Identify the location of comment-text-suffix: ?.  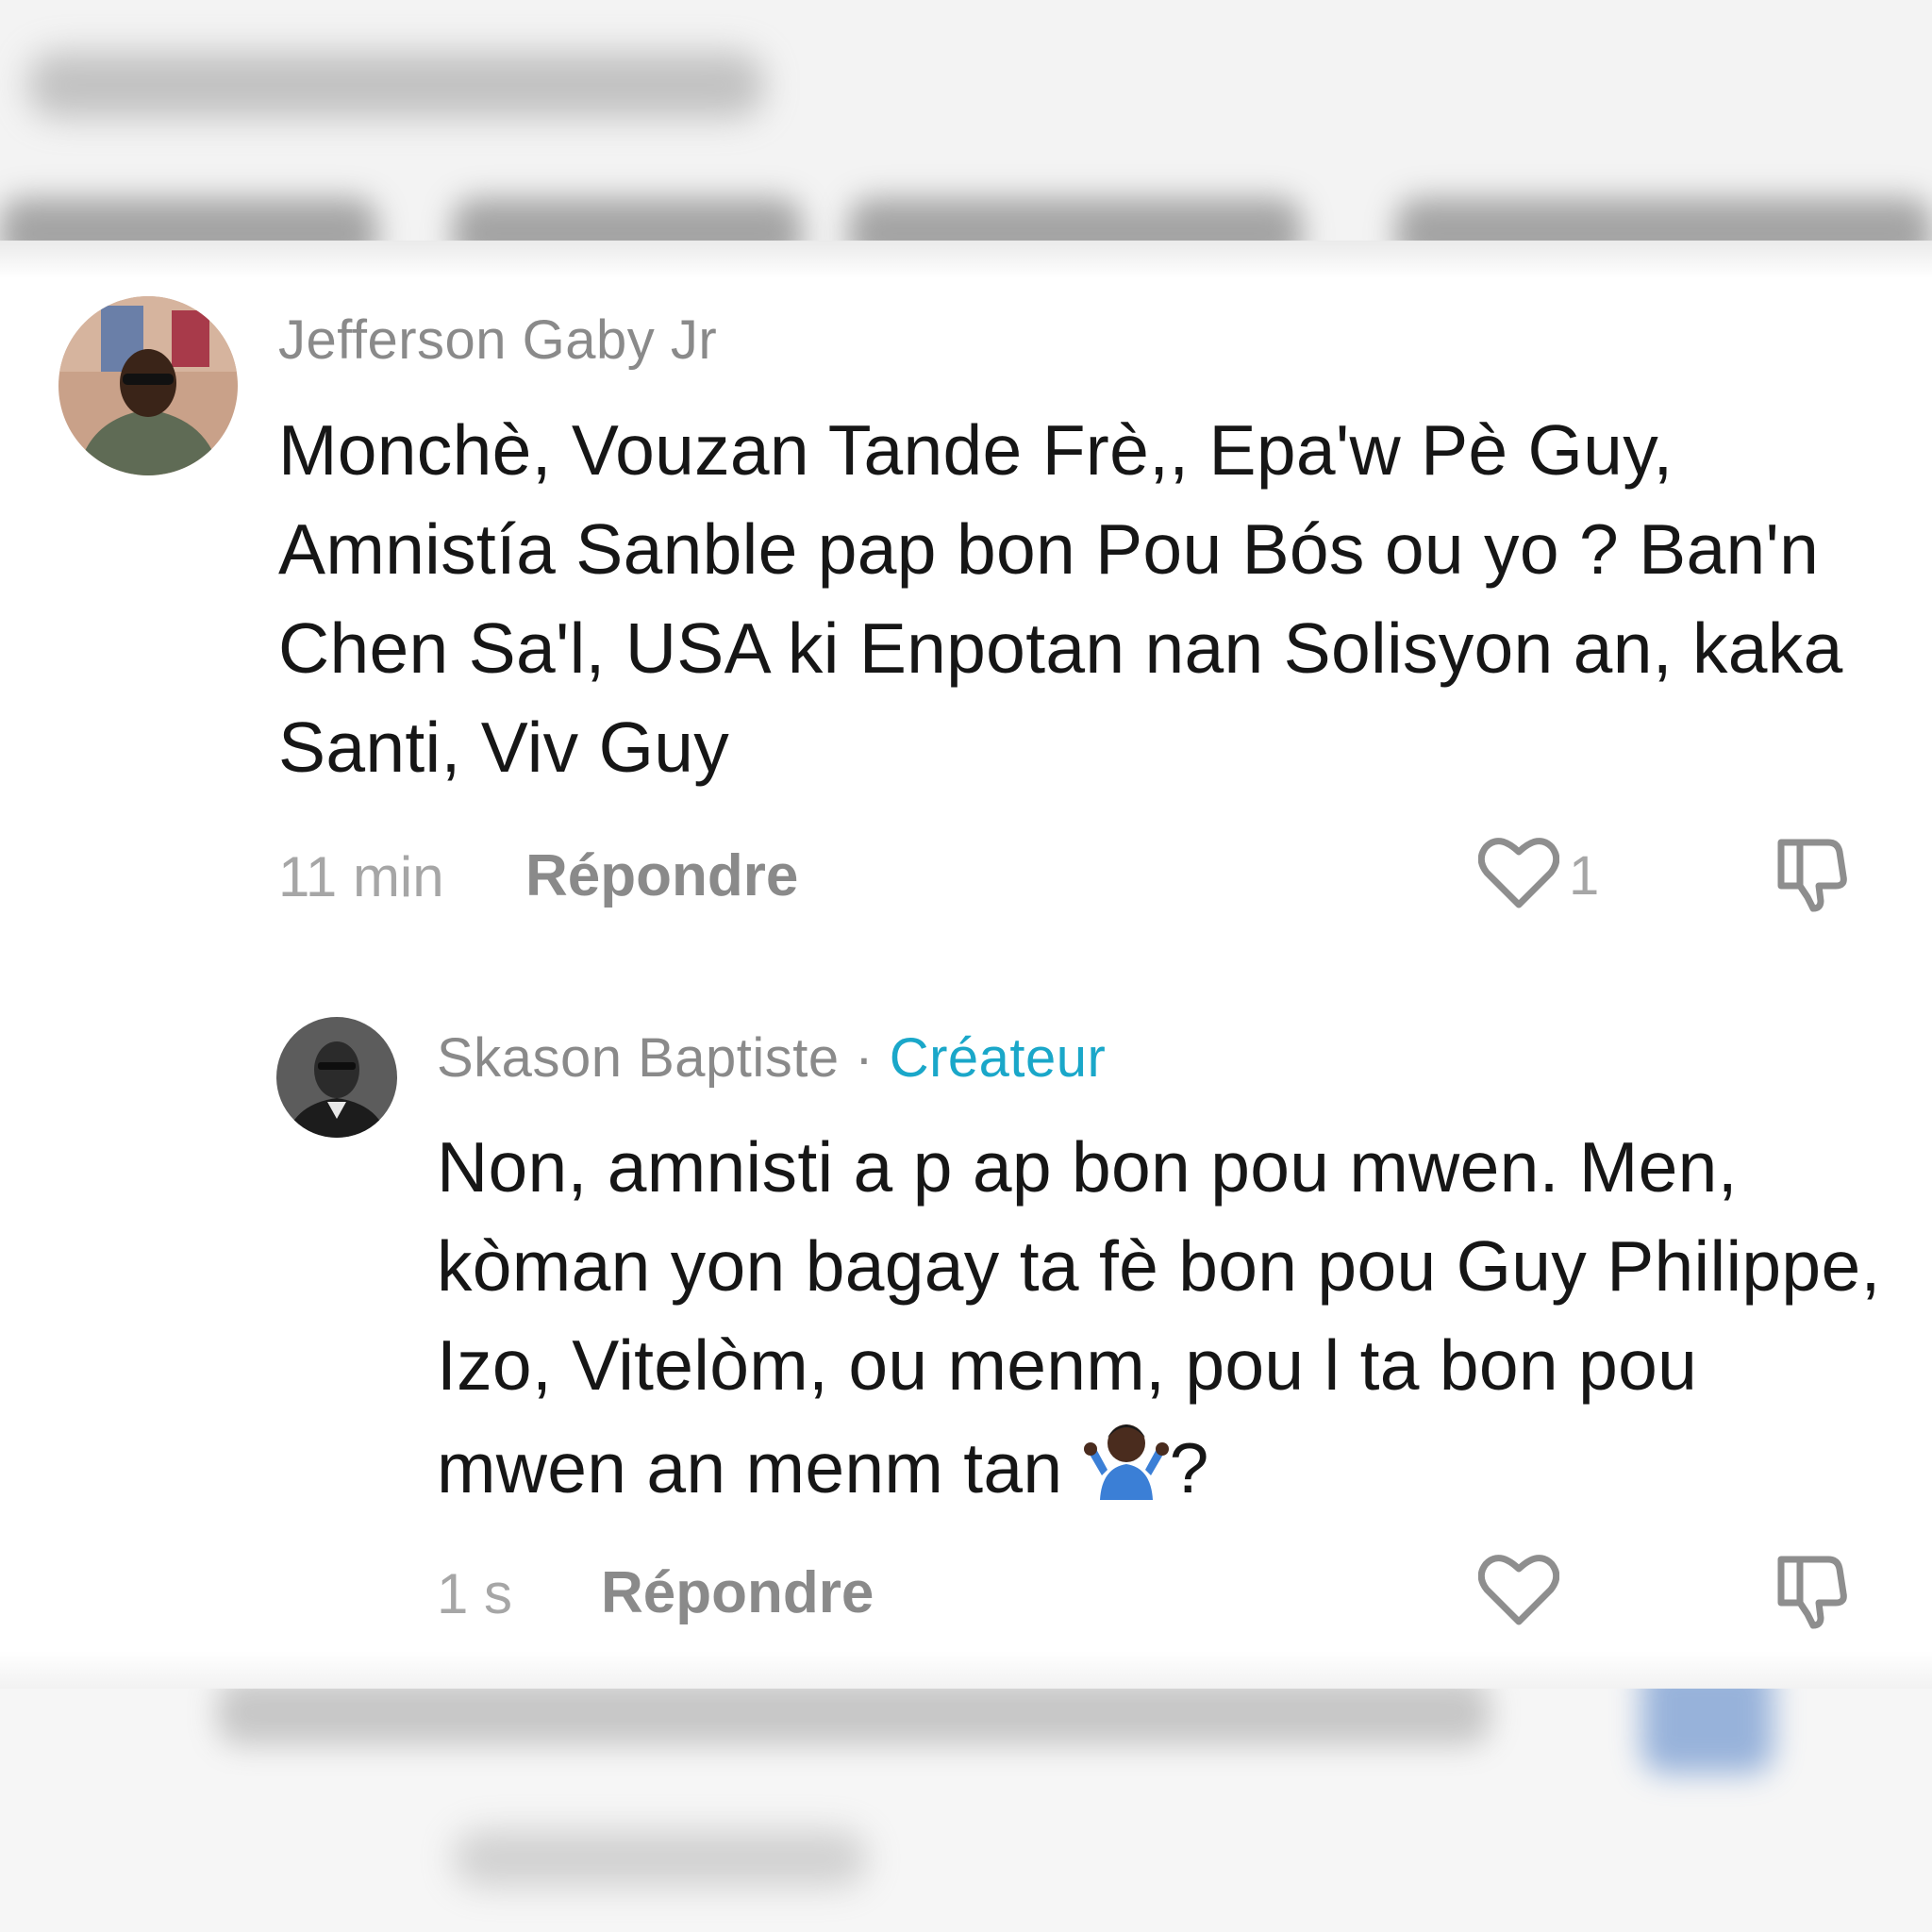
(1189, 1468).